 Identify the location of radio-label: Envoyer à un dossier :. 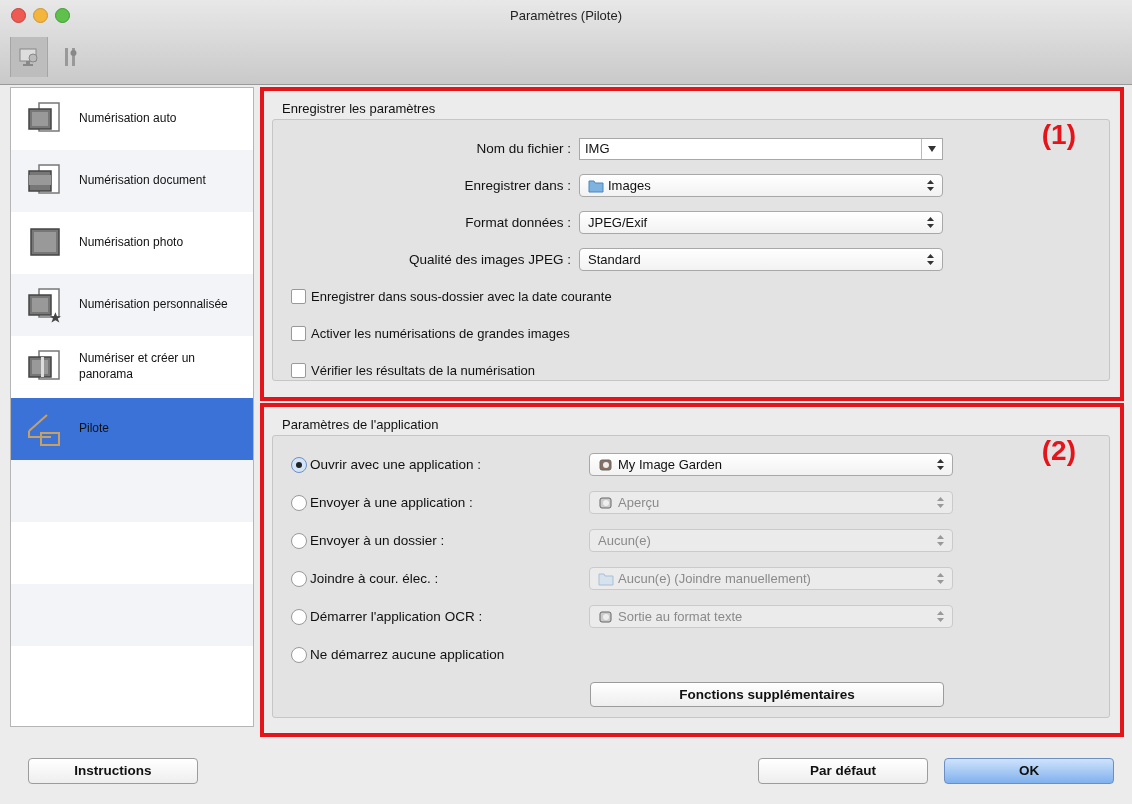
(377, 541).